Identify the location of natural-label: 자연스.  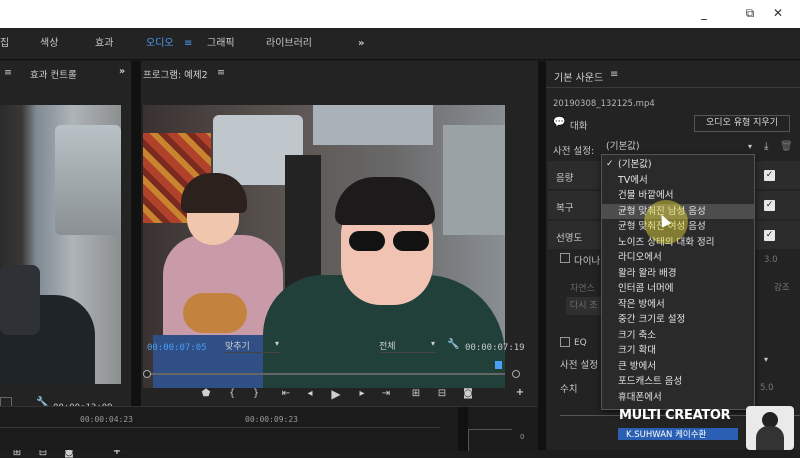
(582, 289).